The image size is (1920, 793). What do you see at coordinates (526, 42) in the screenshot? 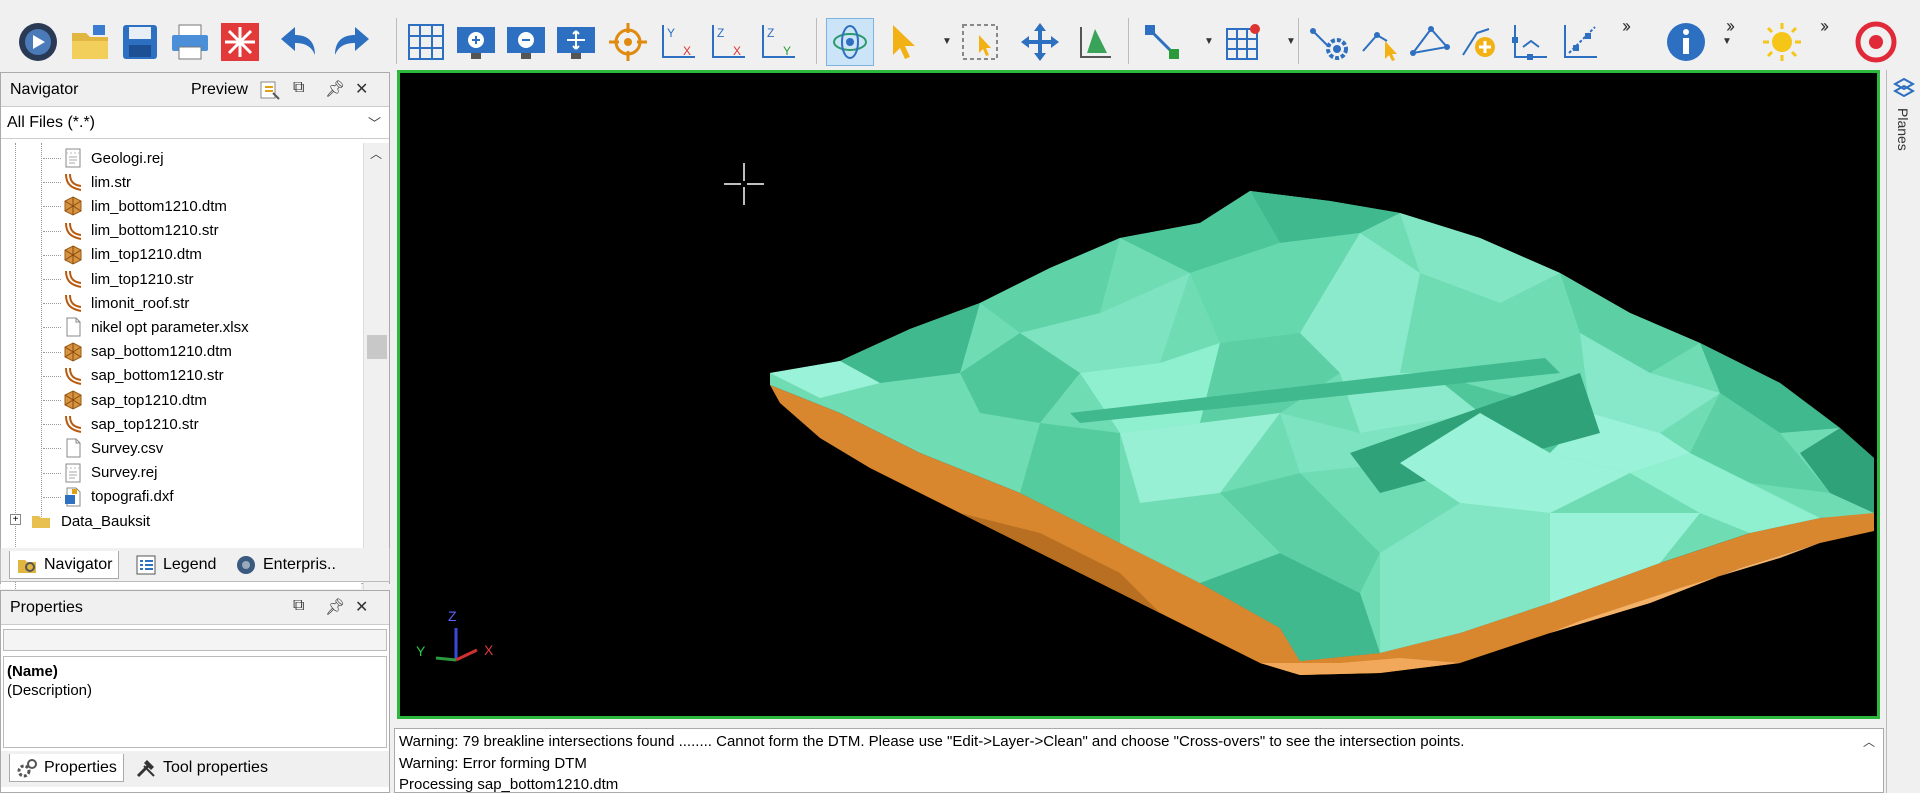
I see `zoom-out-icon` at bounding box center [526, 42].